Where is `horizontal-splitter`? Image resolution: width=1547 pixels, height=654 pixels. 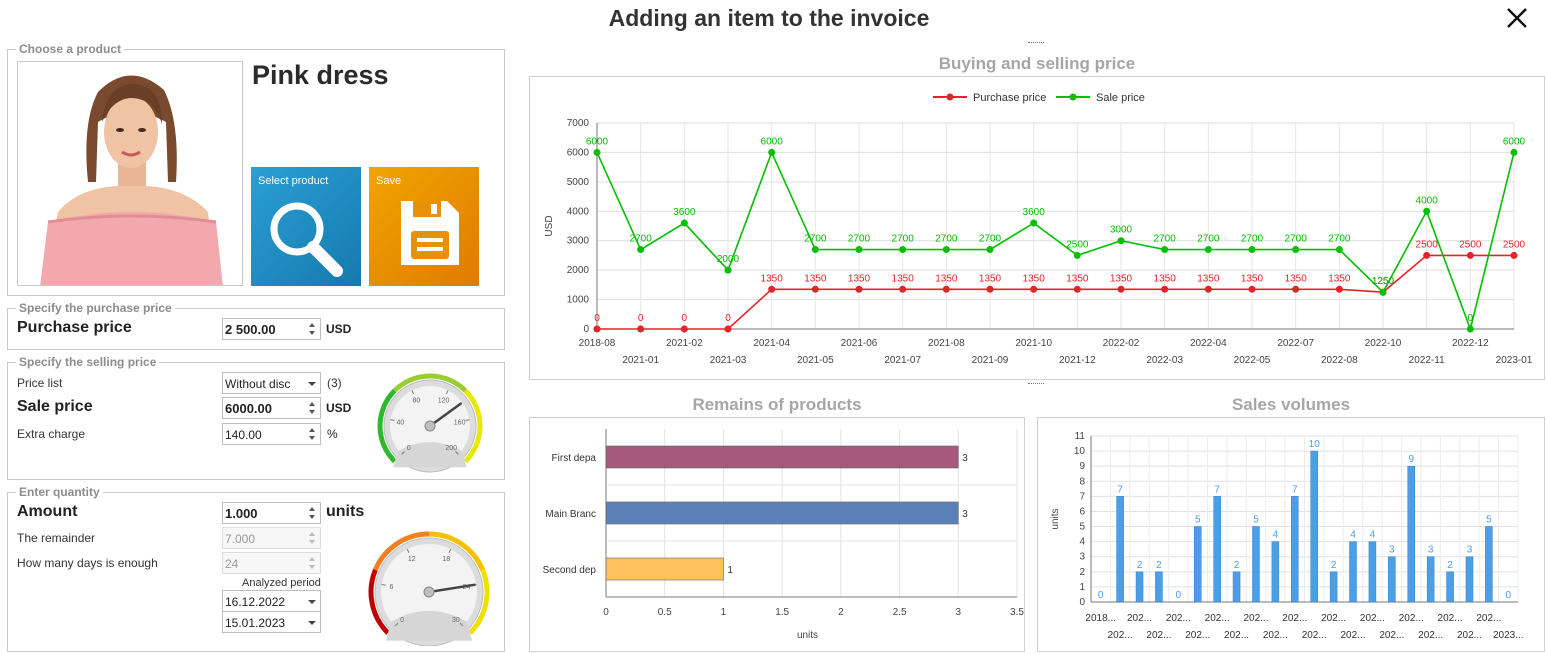 horizontal-splitter is located at coordinates (1036, 43).